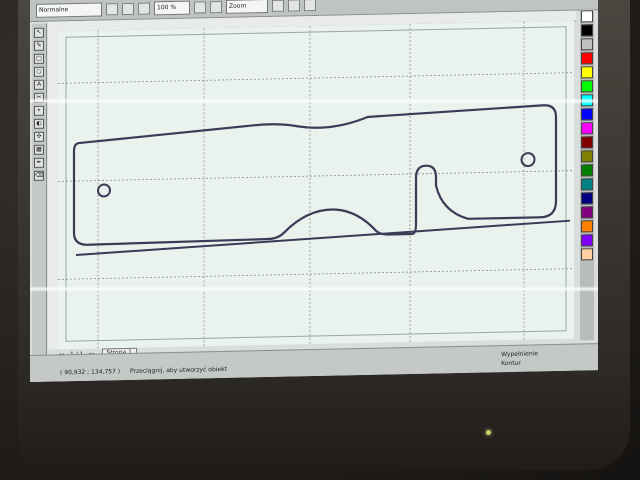 The image size is (640, 480). I want to click on ellipse-icon: ○, so click(39, 71).